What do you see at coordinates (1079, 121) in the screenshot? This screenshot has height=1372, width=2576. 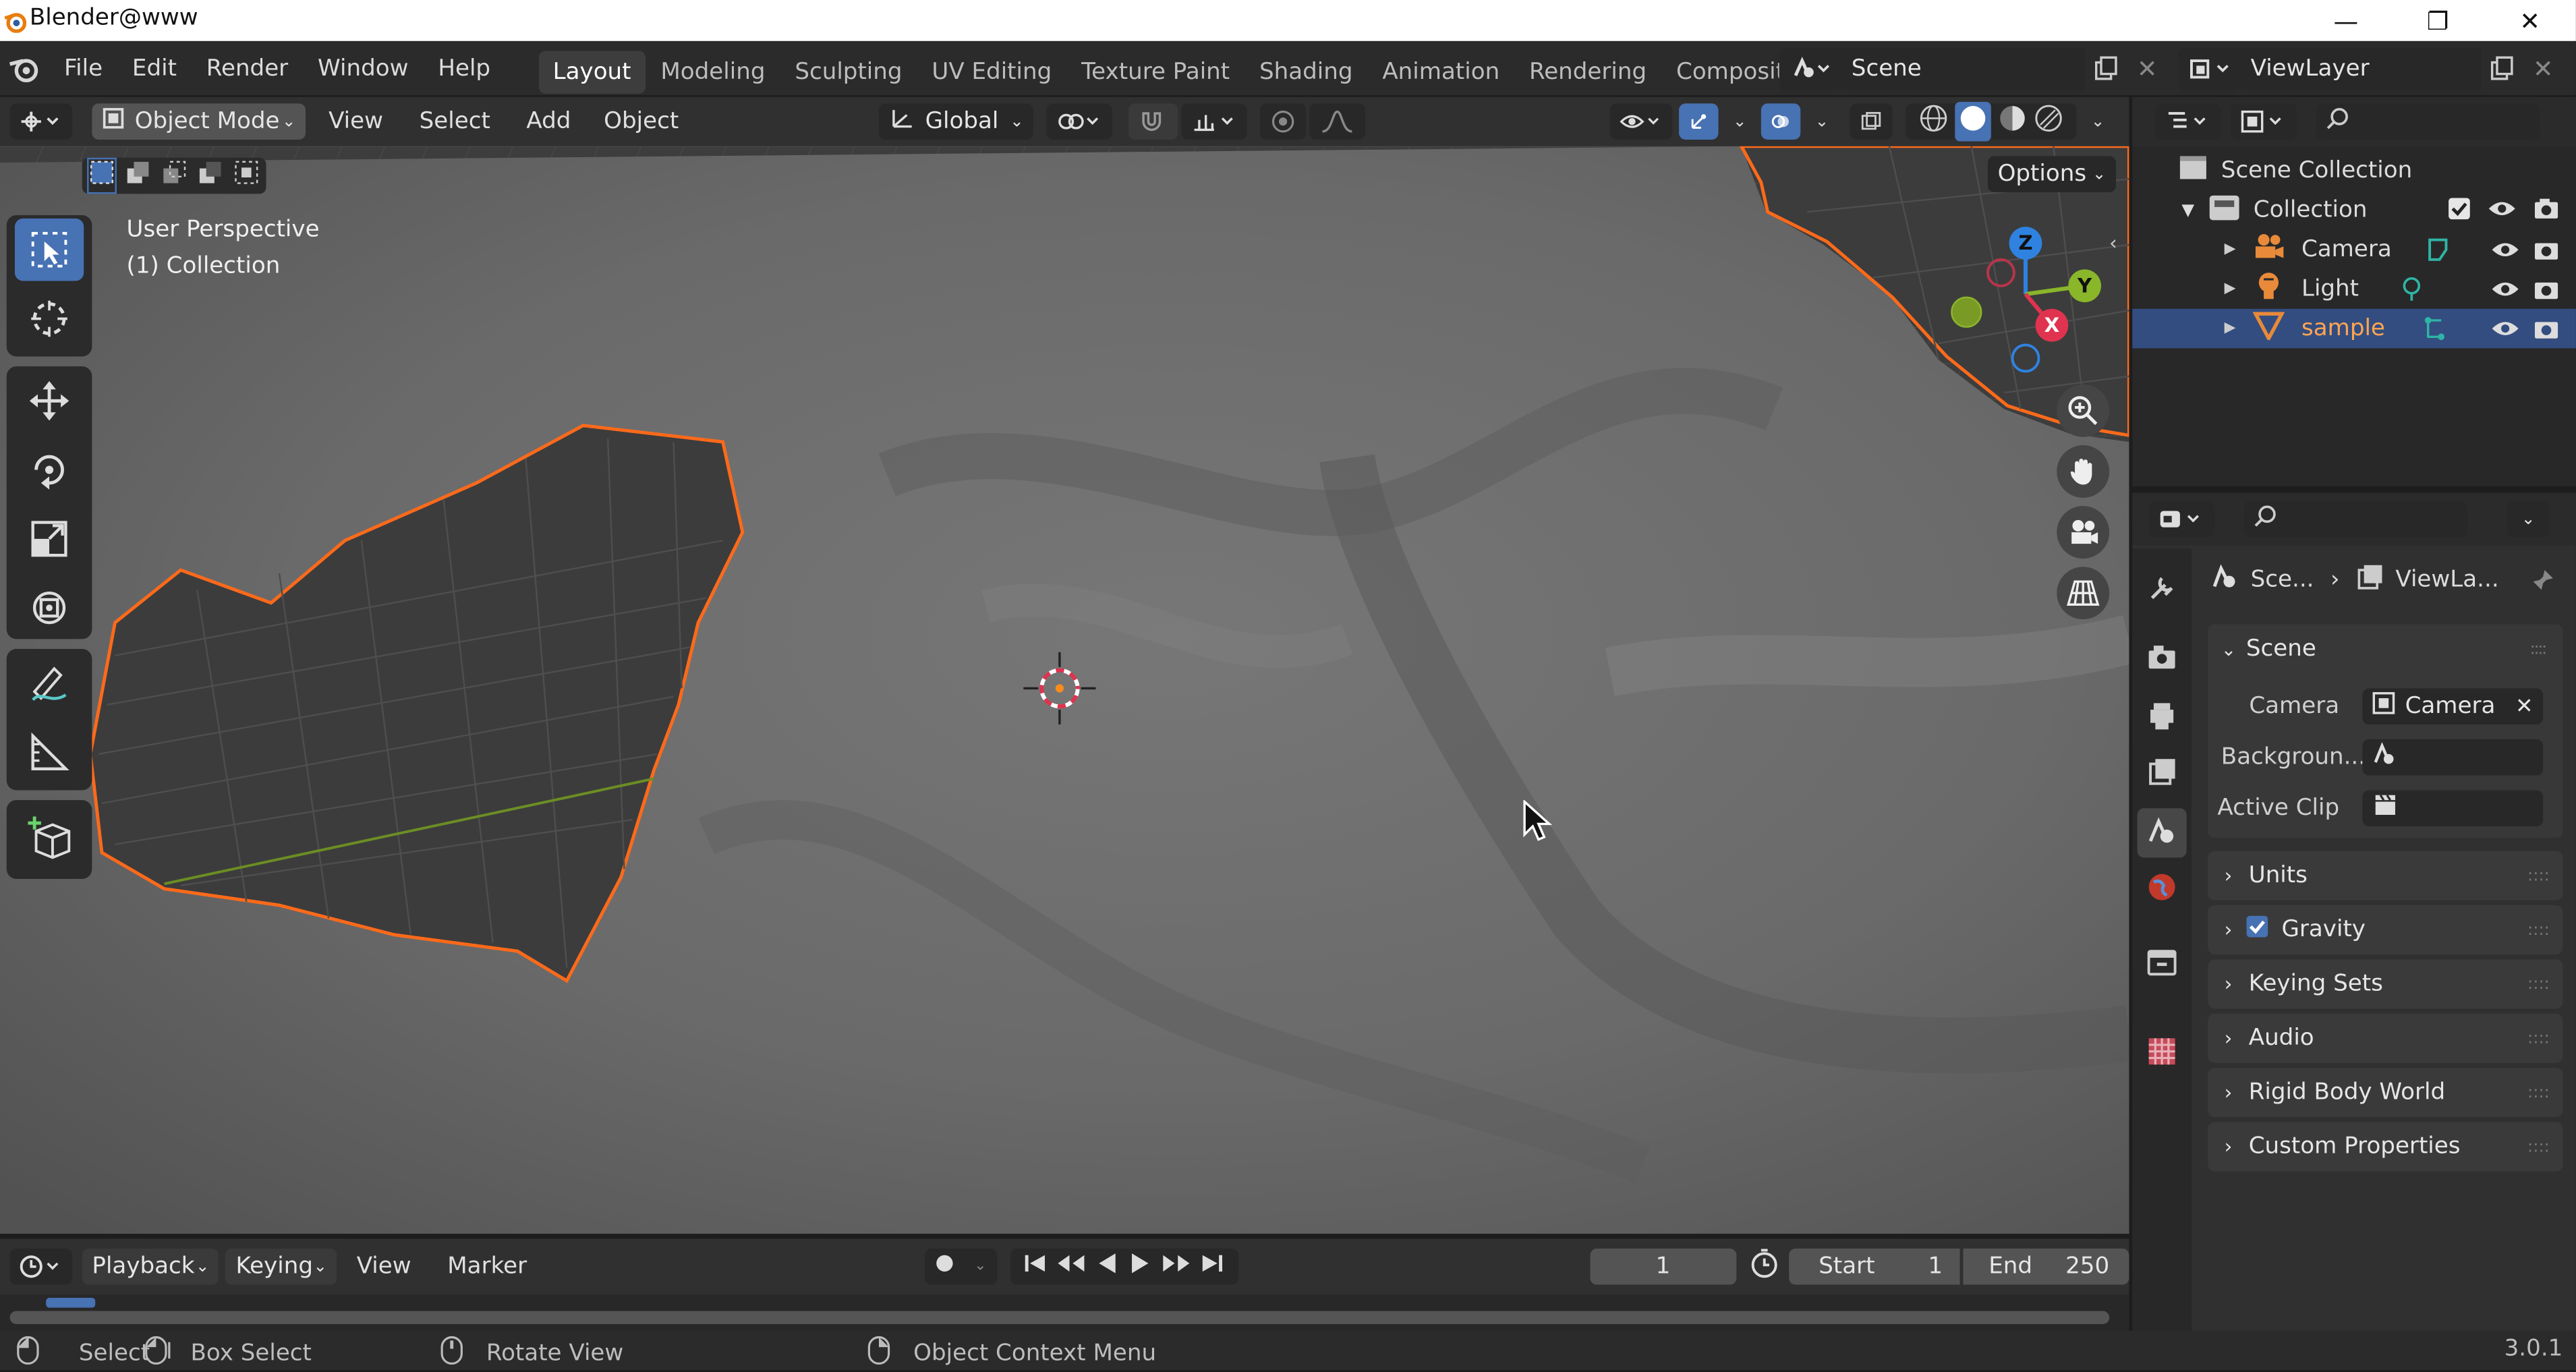 I see `pivot-point-icon` at bounding box center [1079, 121].